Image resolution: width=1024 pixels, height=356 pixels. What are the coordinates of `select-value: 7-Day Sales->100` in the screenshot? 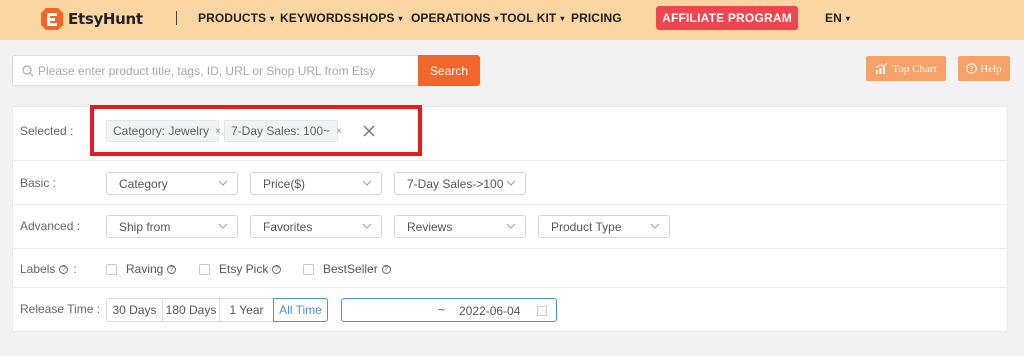 It's located at (455, 183).